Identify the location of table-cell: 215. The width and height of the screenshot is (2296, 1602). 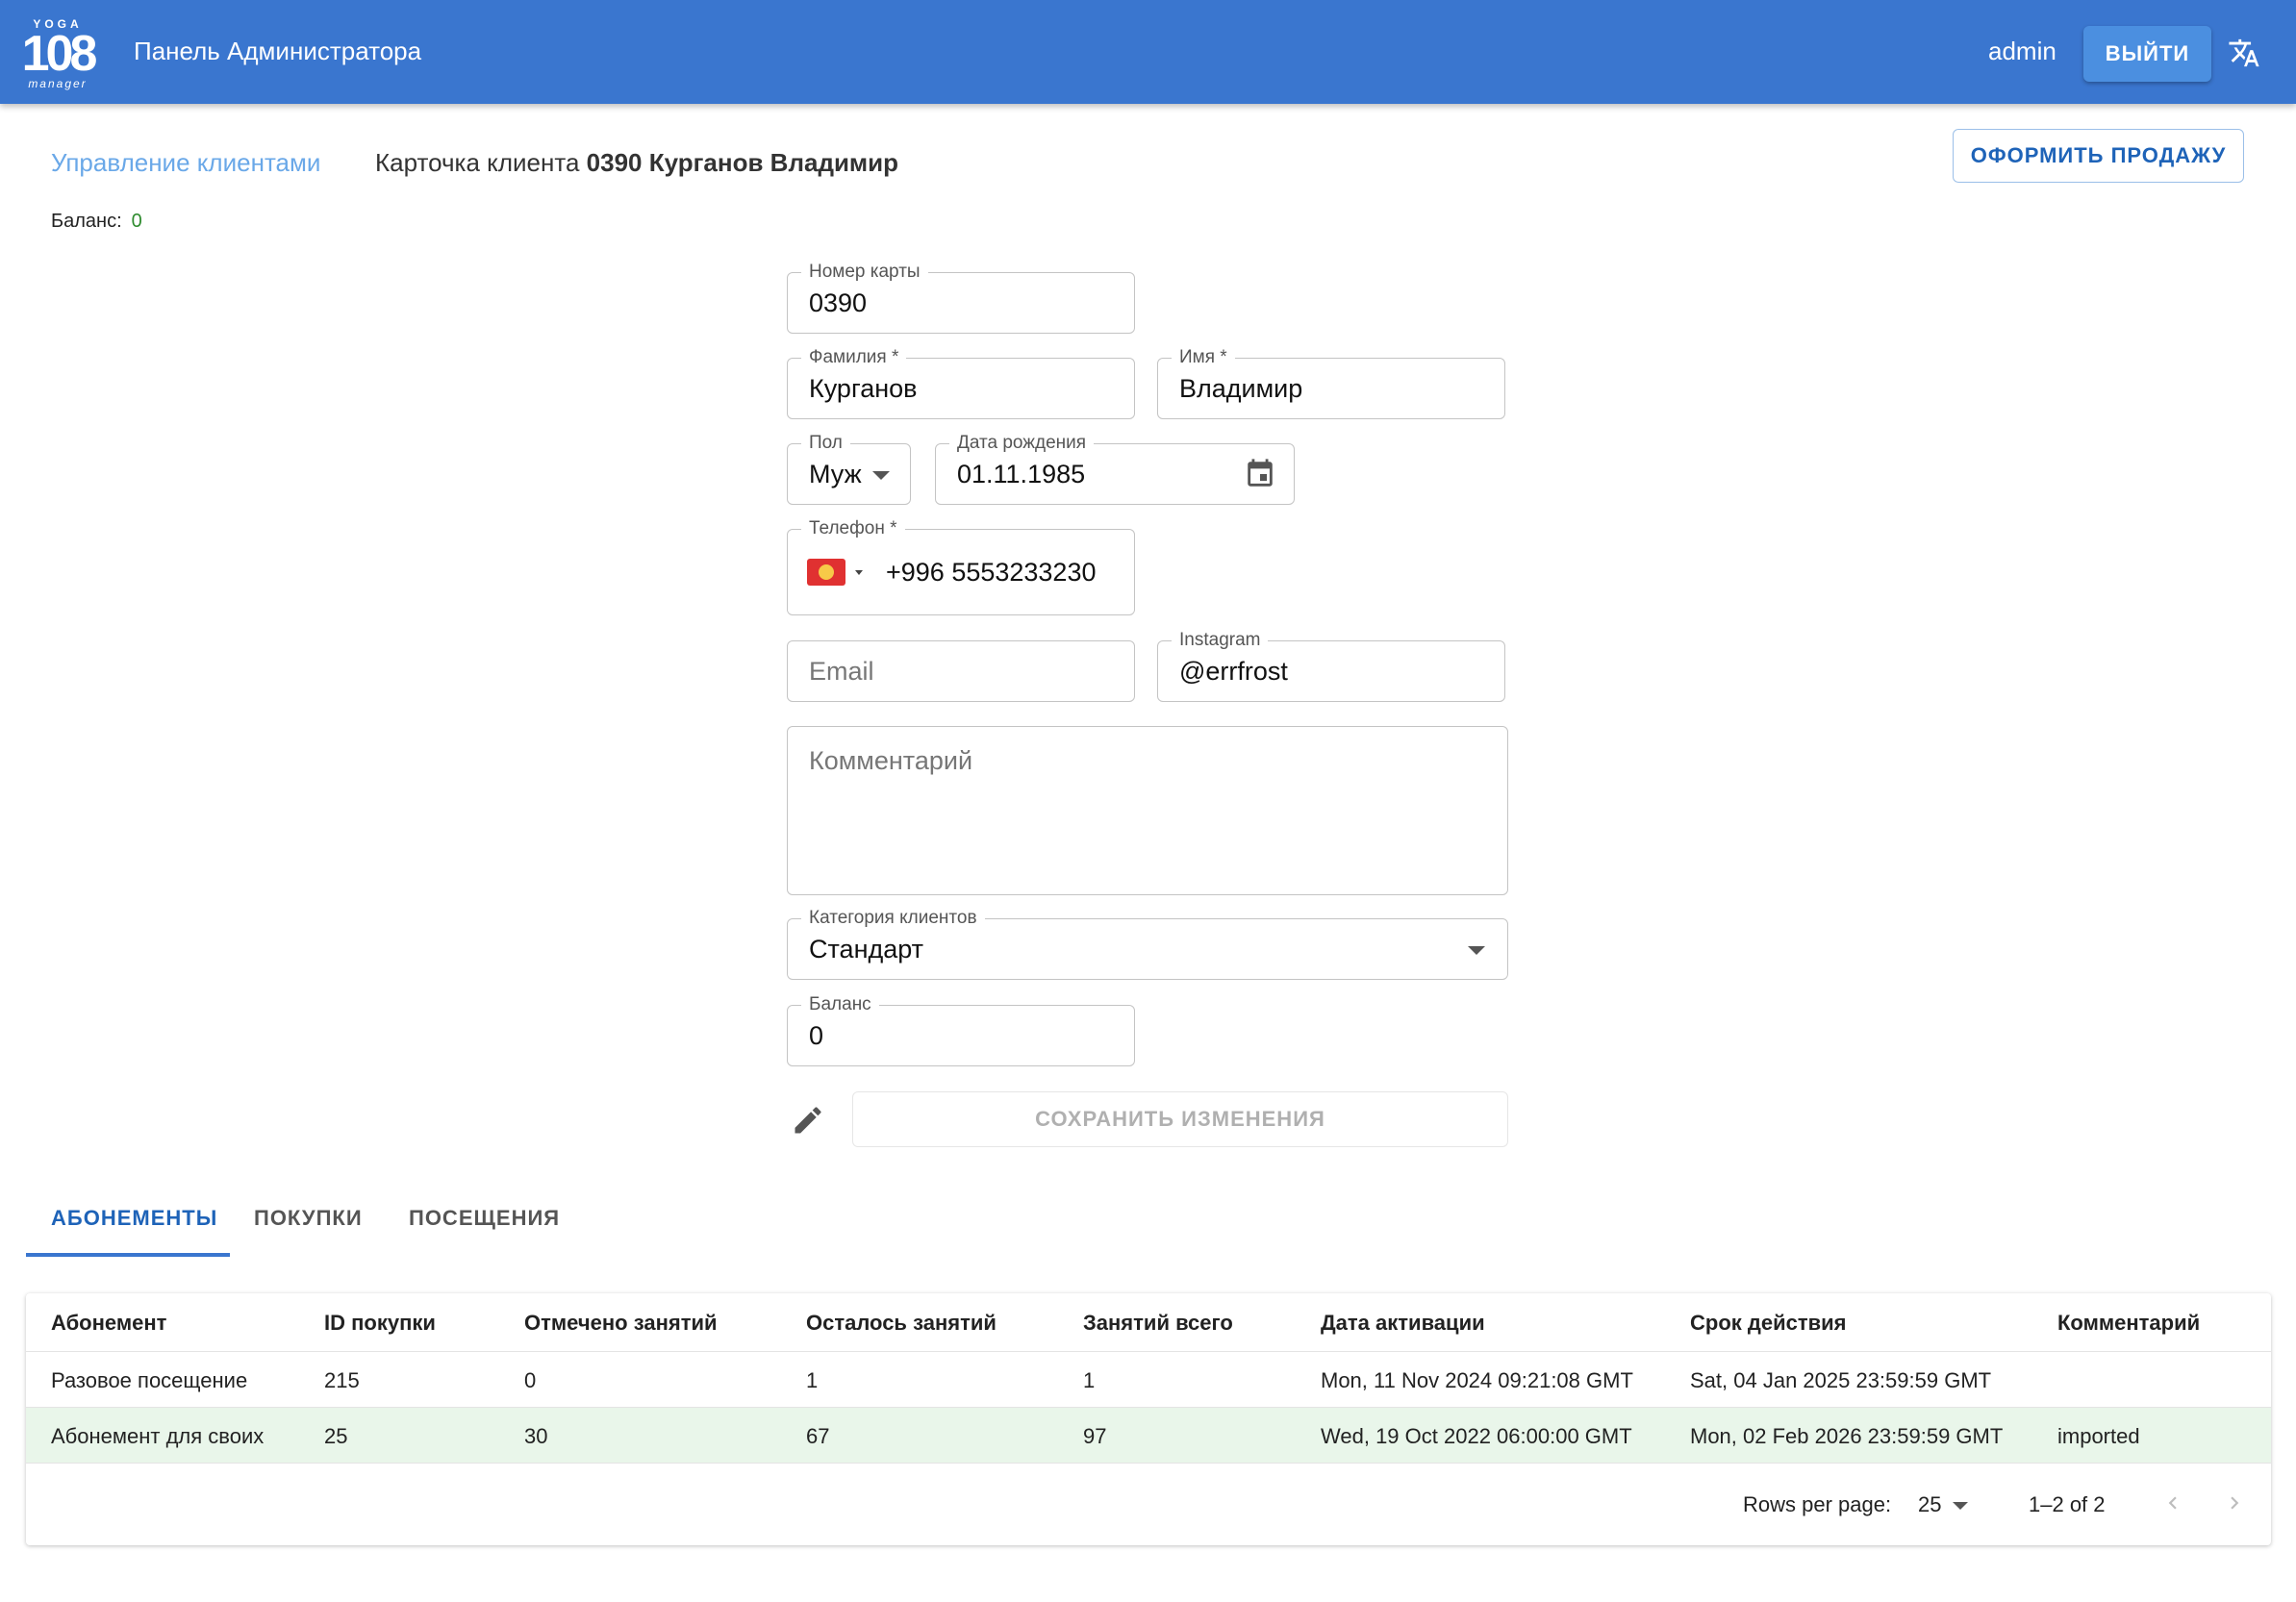
(342, 1380).